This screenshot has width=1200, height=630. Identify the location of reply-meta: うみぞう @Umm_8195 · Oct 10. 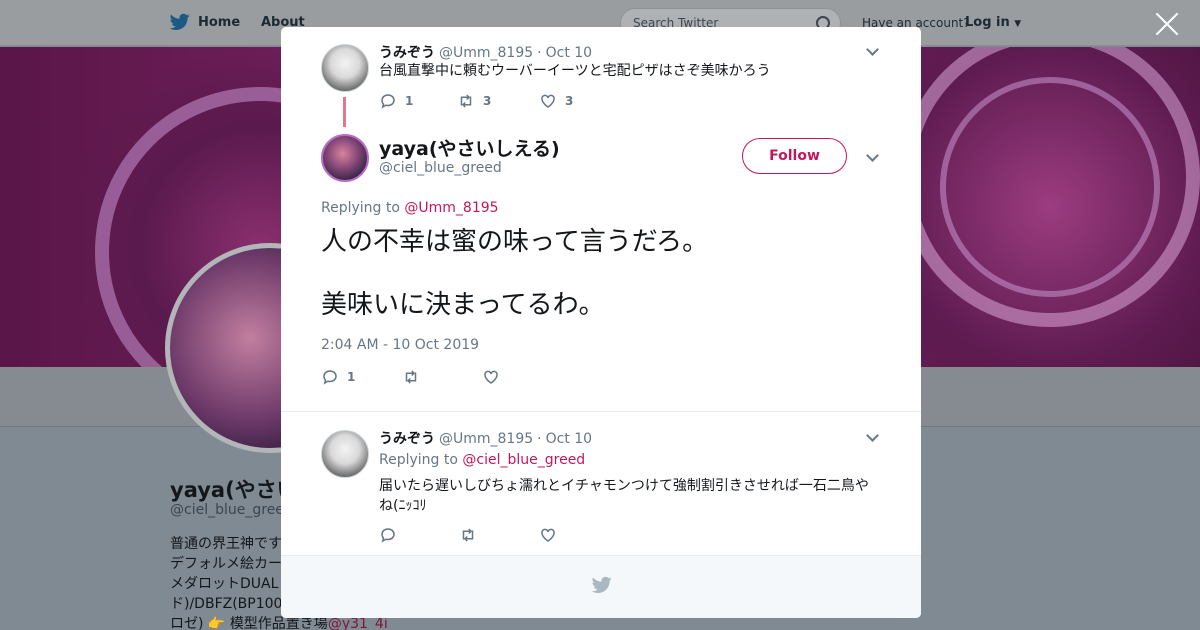
(485, 438).